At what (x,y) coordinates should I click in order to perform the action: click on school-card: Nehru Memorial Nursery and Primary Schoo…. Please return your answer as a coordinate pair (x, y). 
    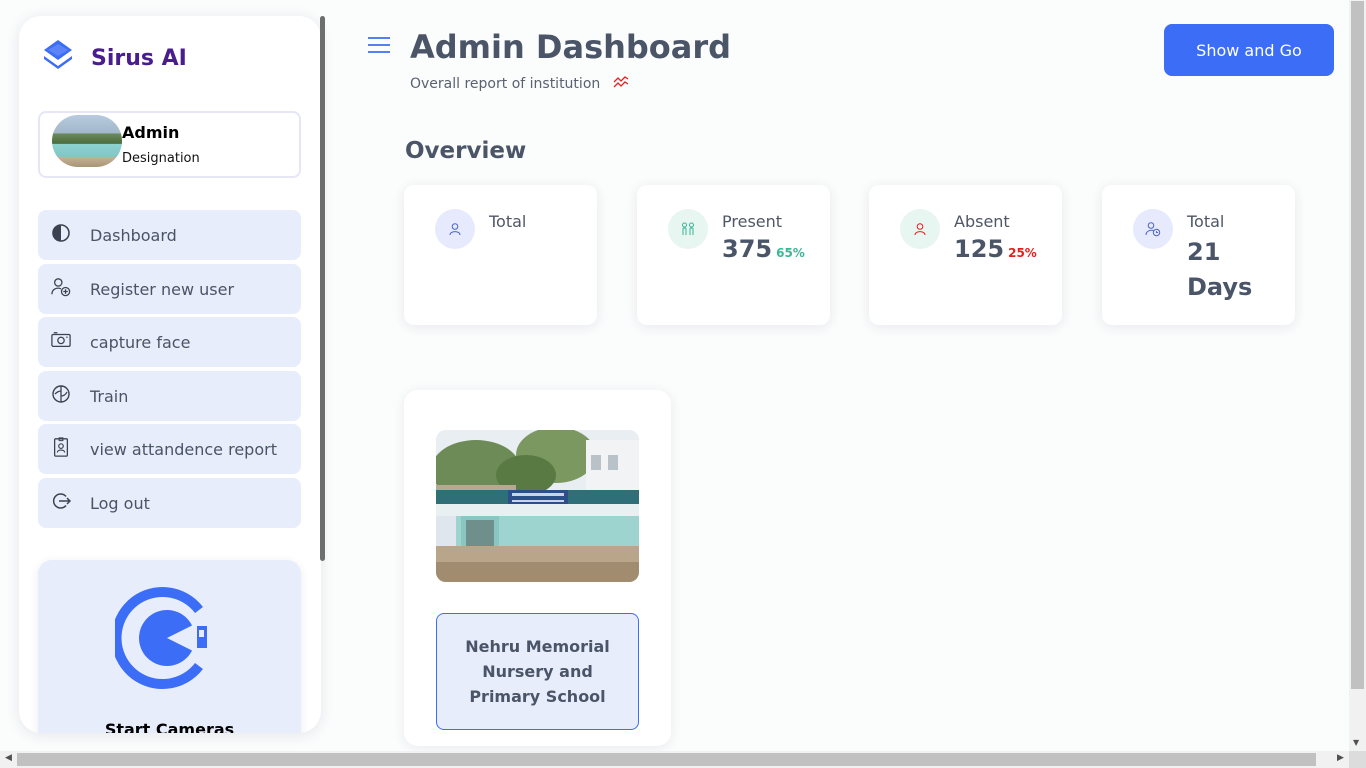
    Looking at the image, I should click on (537, 568).